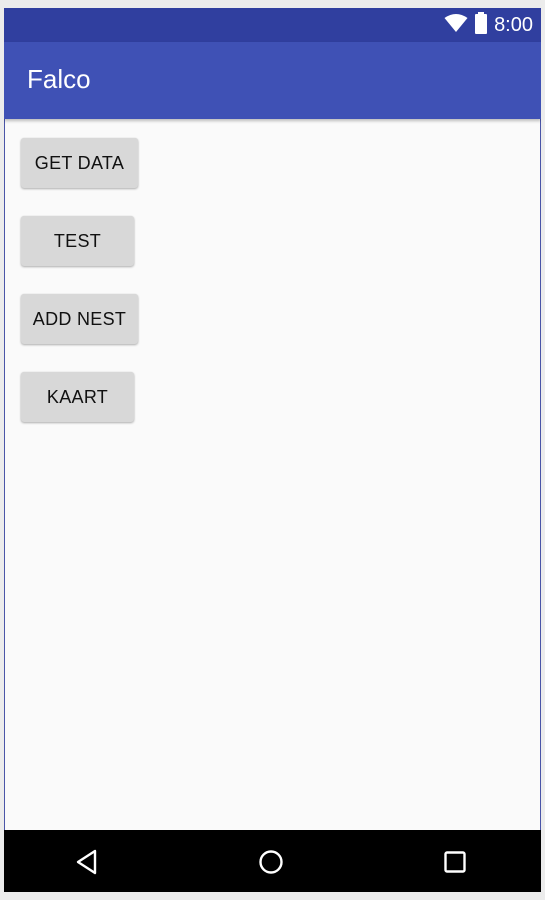 Image resolution: width=545 pixels, height=900 pixels. I want to click on test-button: TEST, so click(77, 241).